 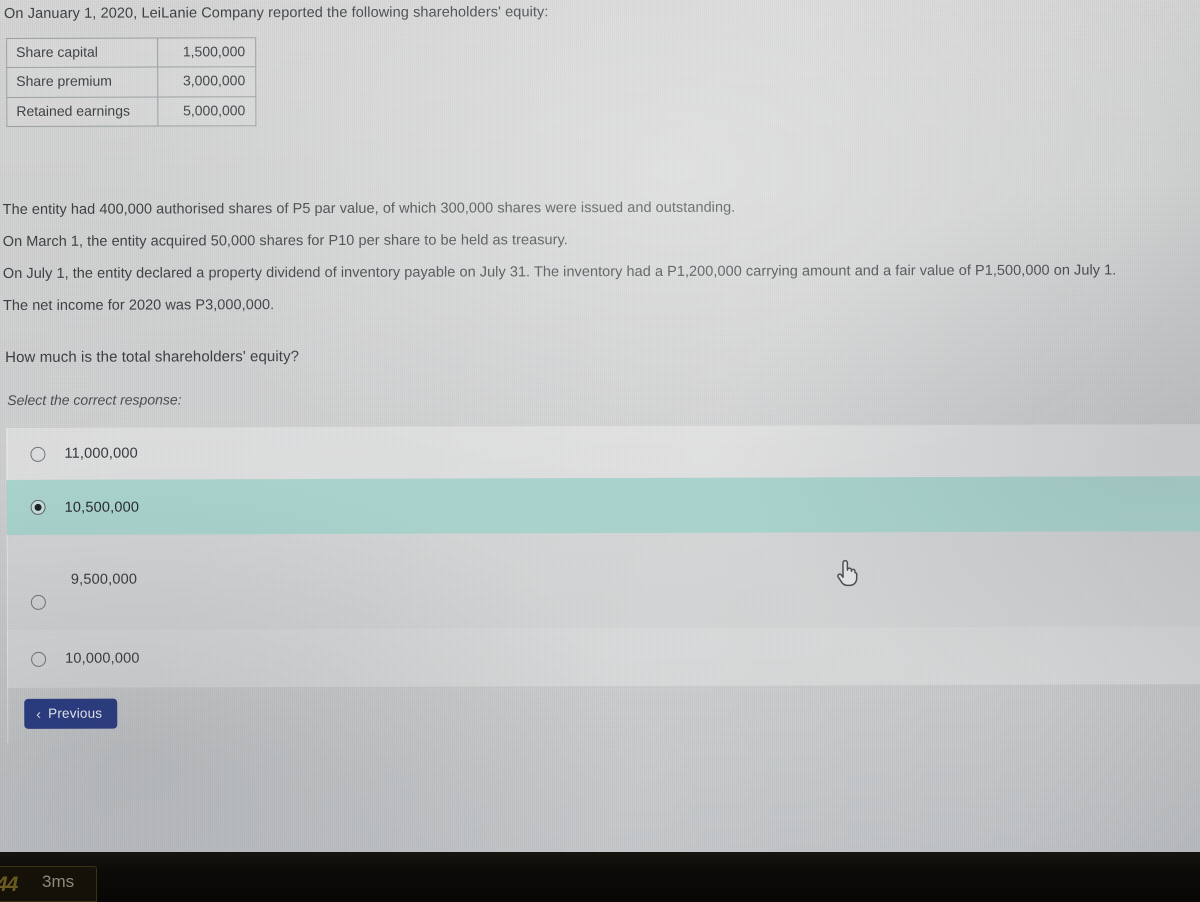 I want to click on table-row: Retained earnings 5,000,000, so click(x=131, y=111).